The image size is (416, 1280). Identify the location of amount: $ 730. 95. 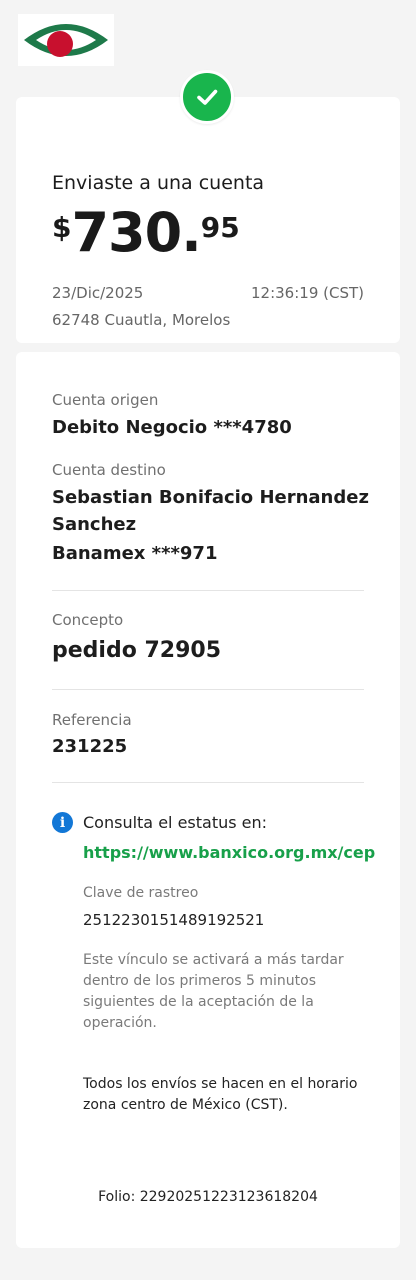
(146, 233).